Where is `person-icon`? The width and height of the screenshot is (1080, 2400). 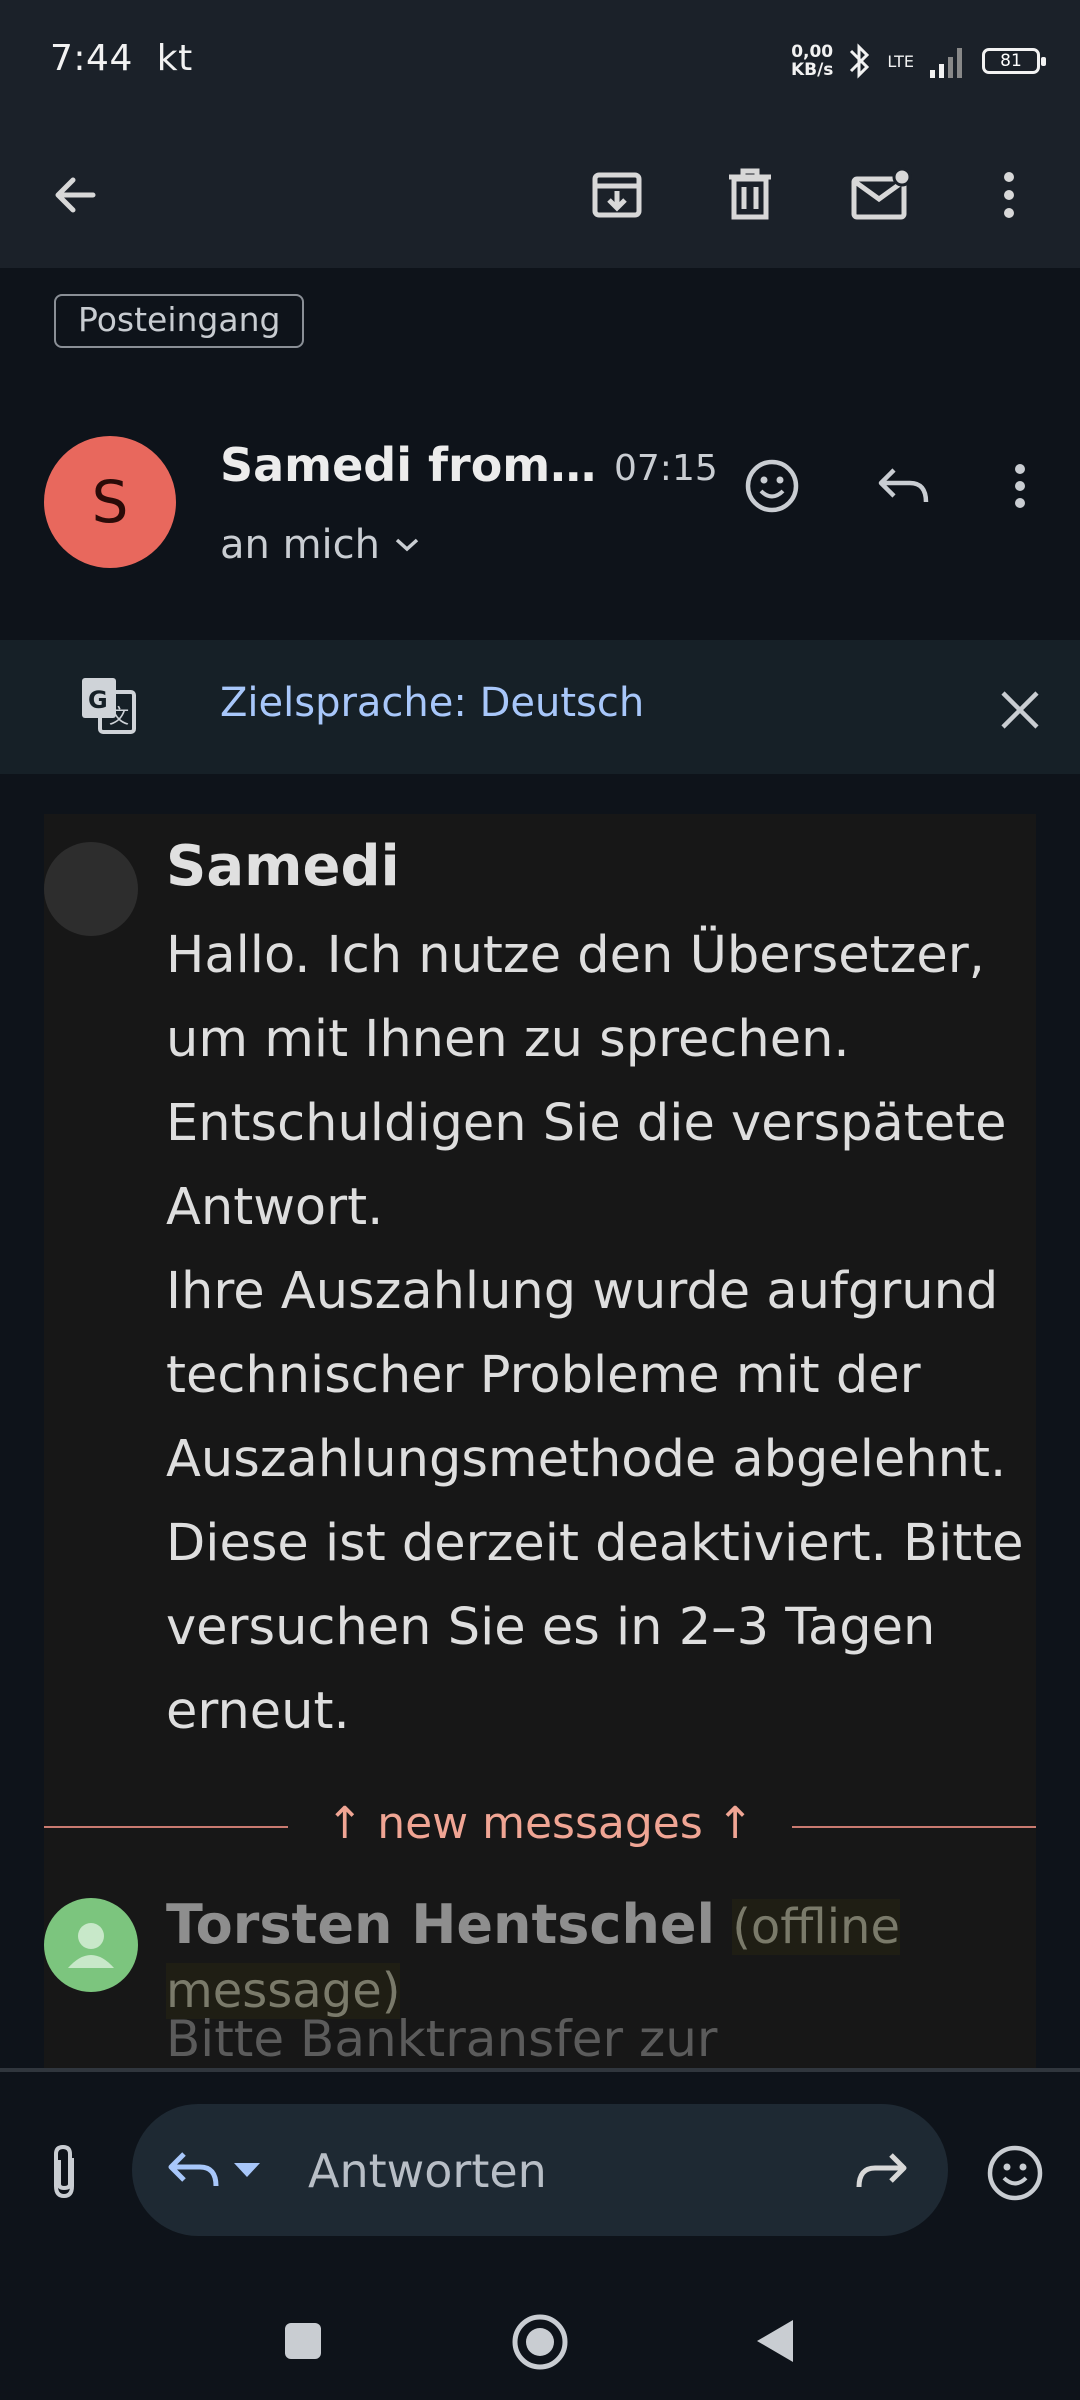
person-icon is located at coordinates (91, 1945).